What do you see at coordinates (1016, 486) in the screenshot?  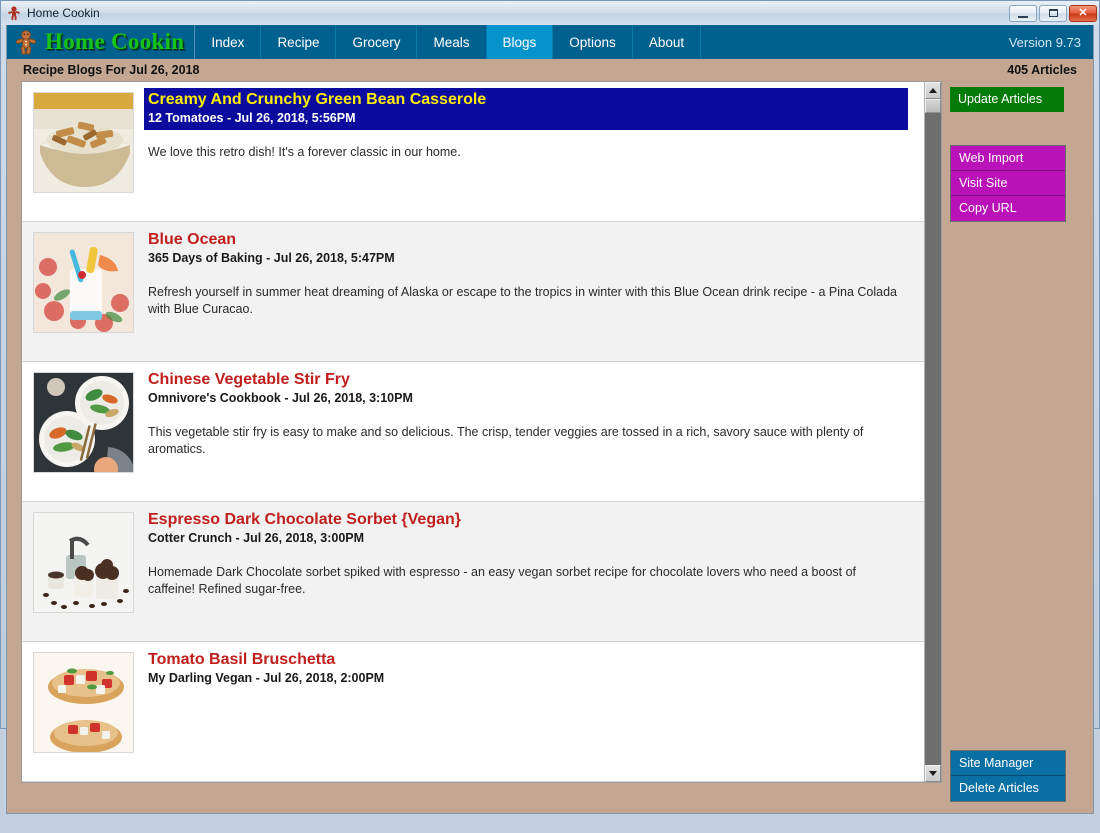 I see `sidebar-flex-spacer` at bounding box center [1016, 486].